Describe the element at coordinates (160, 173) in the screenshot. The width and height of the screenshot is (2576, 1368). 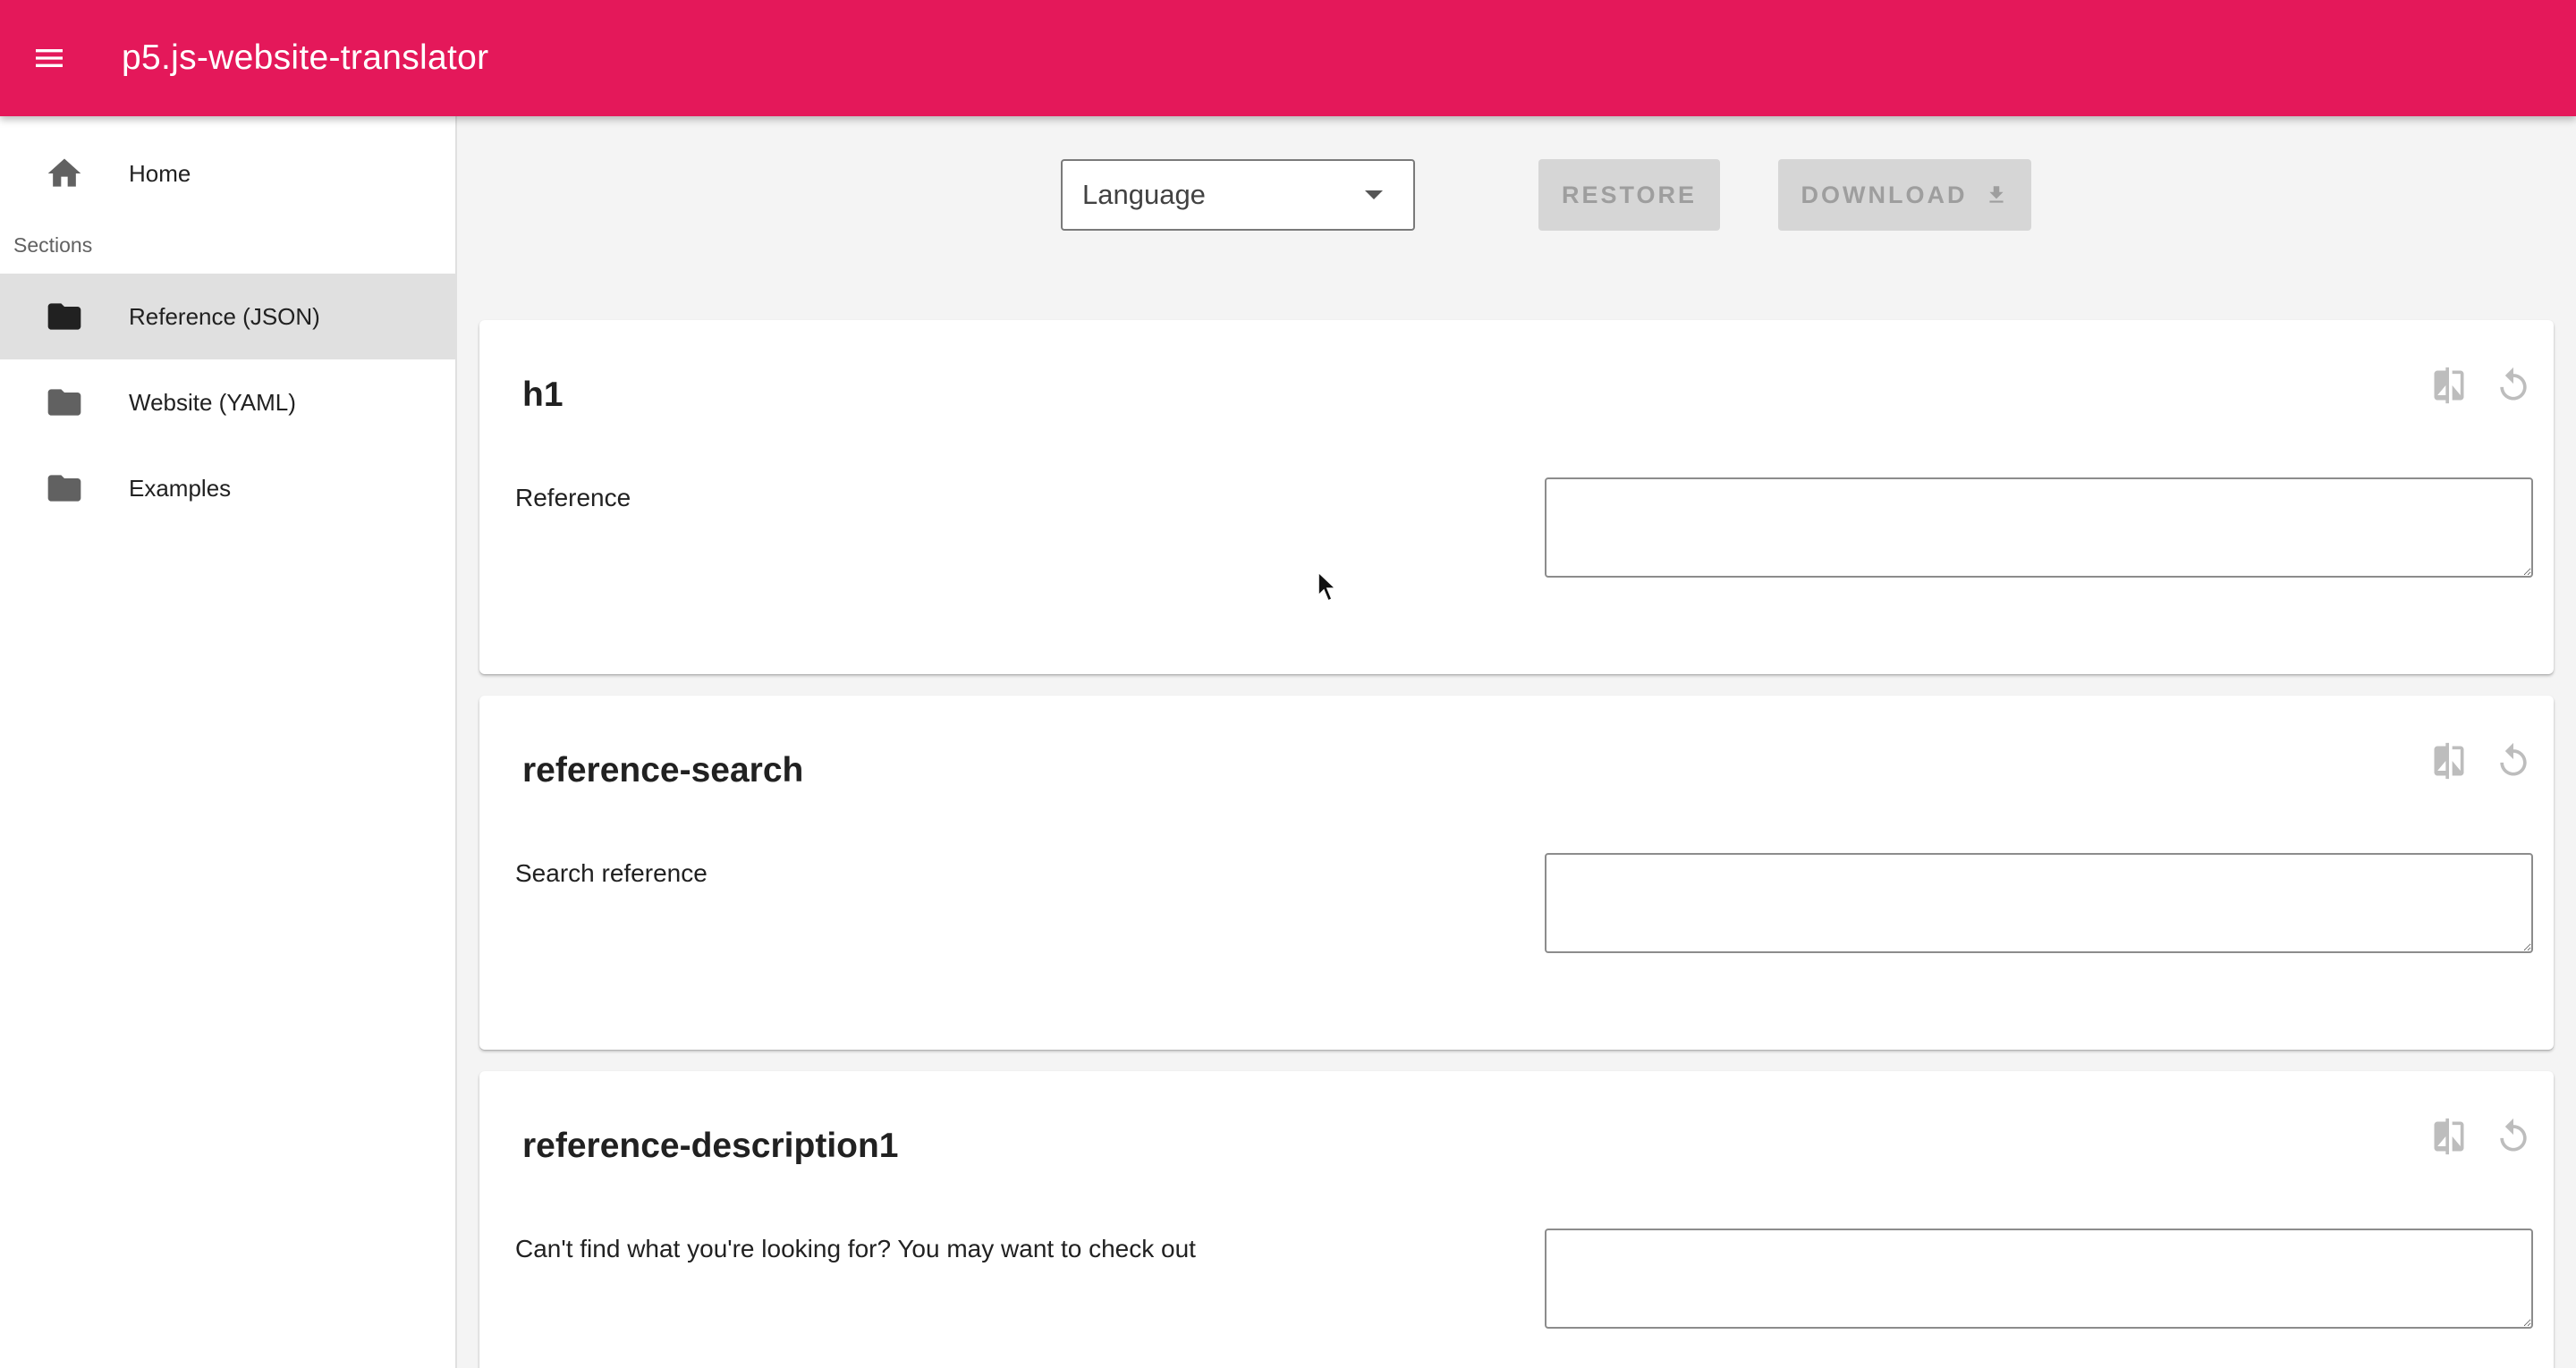
I see `sidebar-item-label: Home` at that location.